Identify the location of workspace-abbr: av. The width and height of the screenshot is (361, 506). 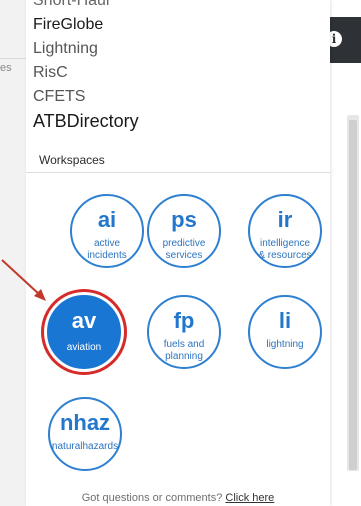
(84, 320).